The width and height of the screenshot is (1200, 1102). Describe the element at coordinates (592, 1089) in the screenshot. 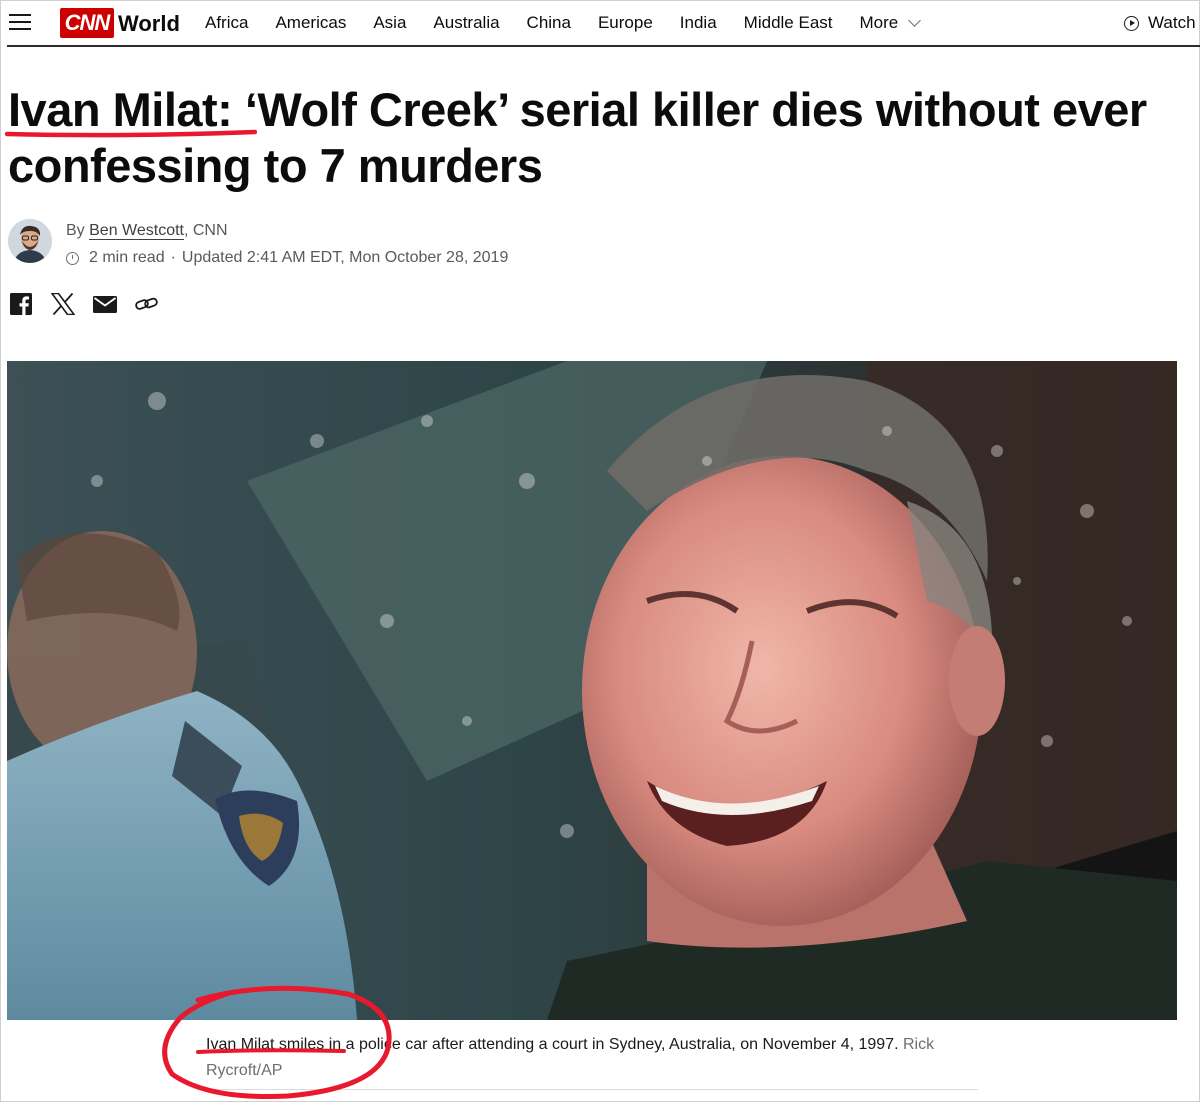

I see `caption-divider` at that location.